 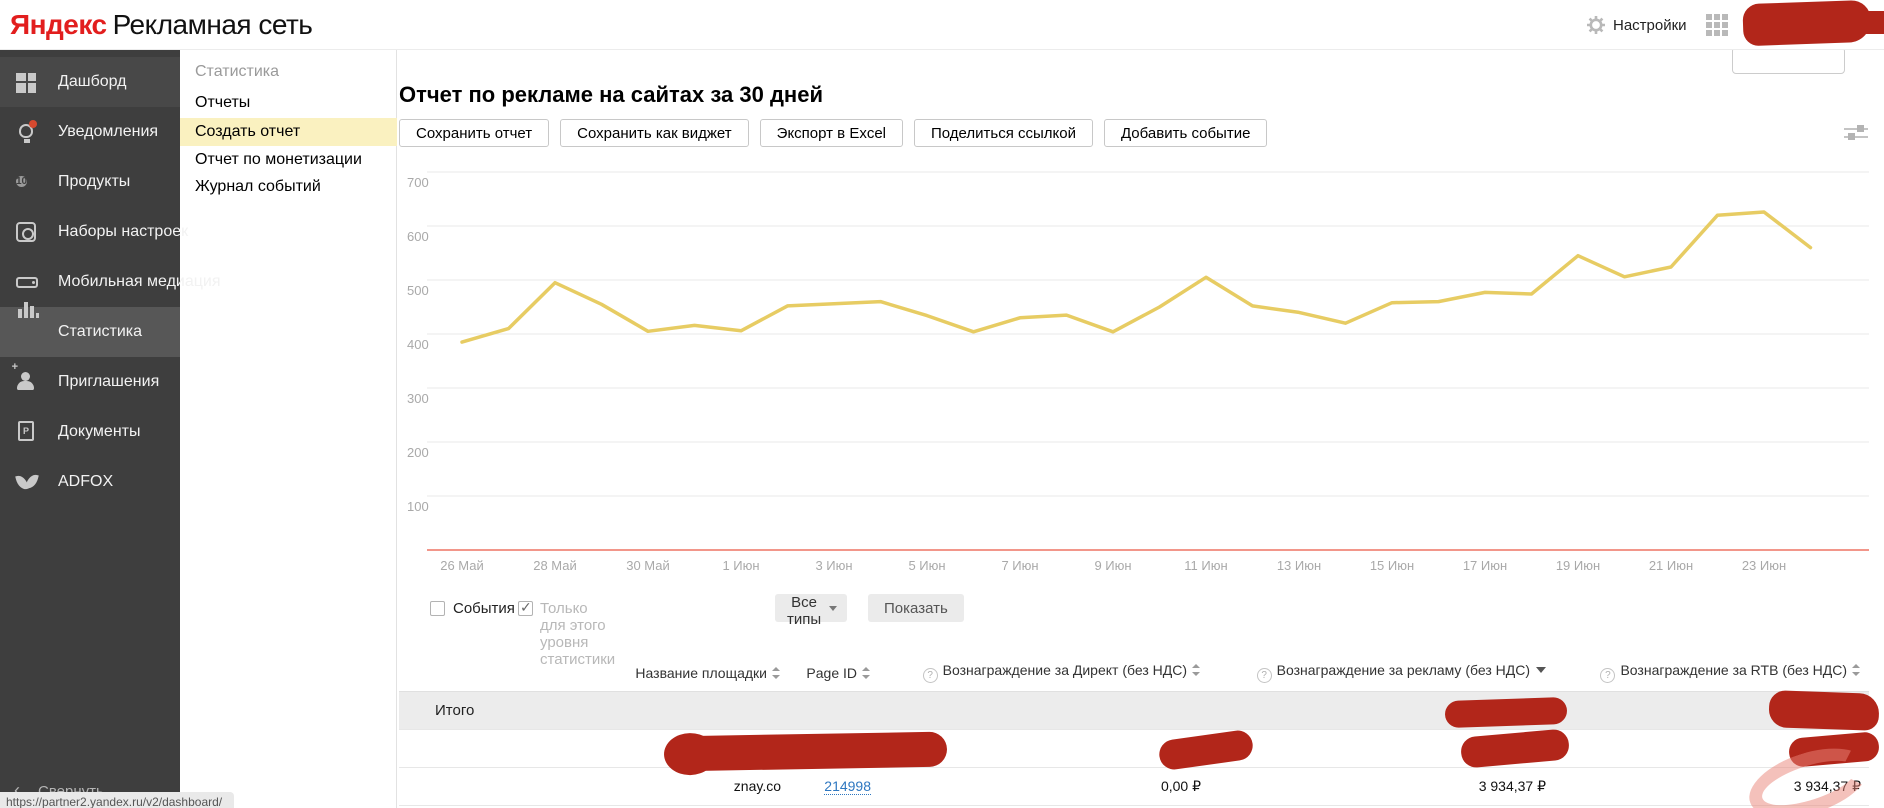 What do you see at coordinates (1650, 25) in the screenshot?
I see `settings-label: Настройки` at bounding box center [1650, 25].